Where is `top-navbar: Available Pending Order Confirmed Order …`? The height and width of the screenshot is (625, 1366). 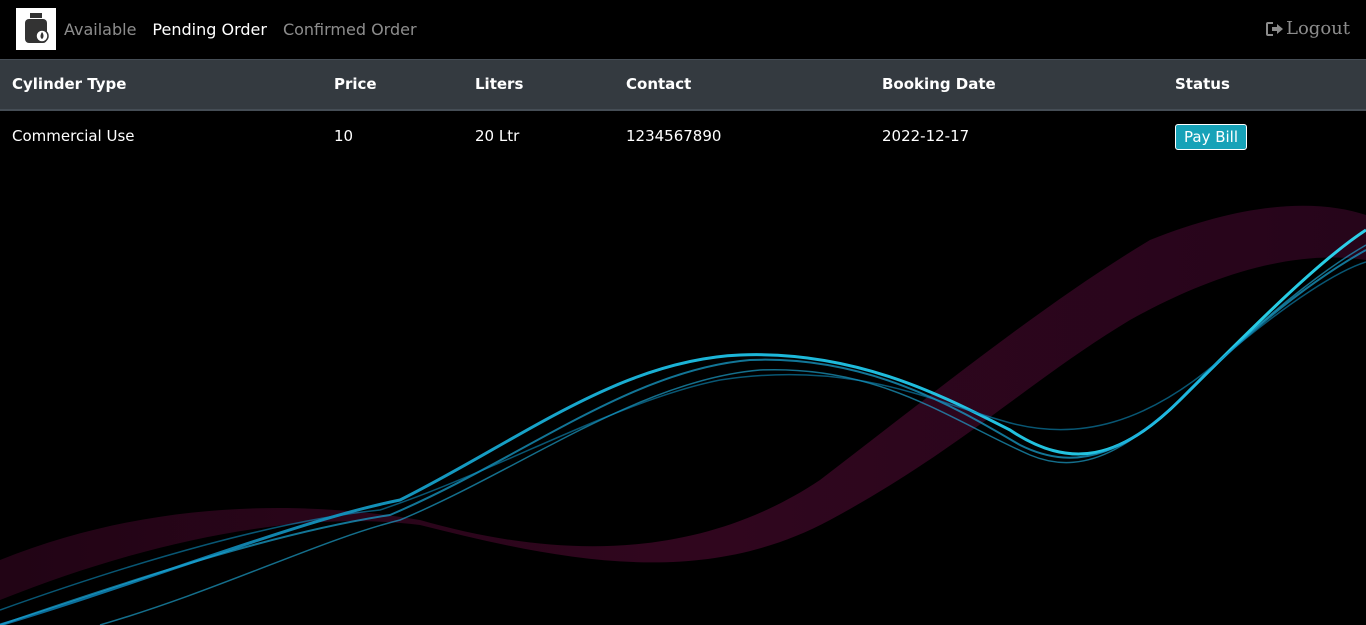
top-navbar: Available Pending Order Confirmed Order … is located at coordinates (683, 29).